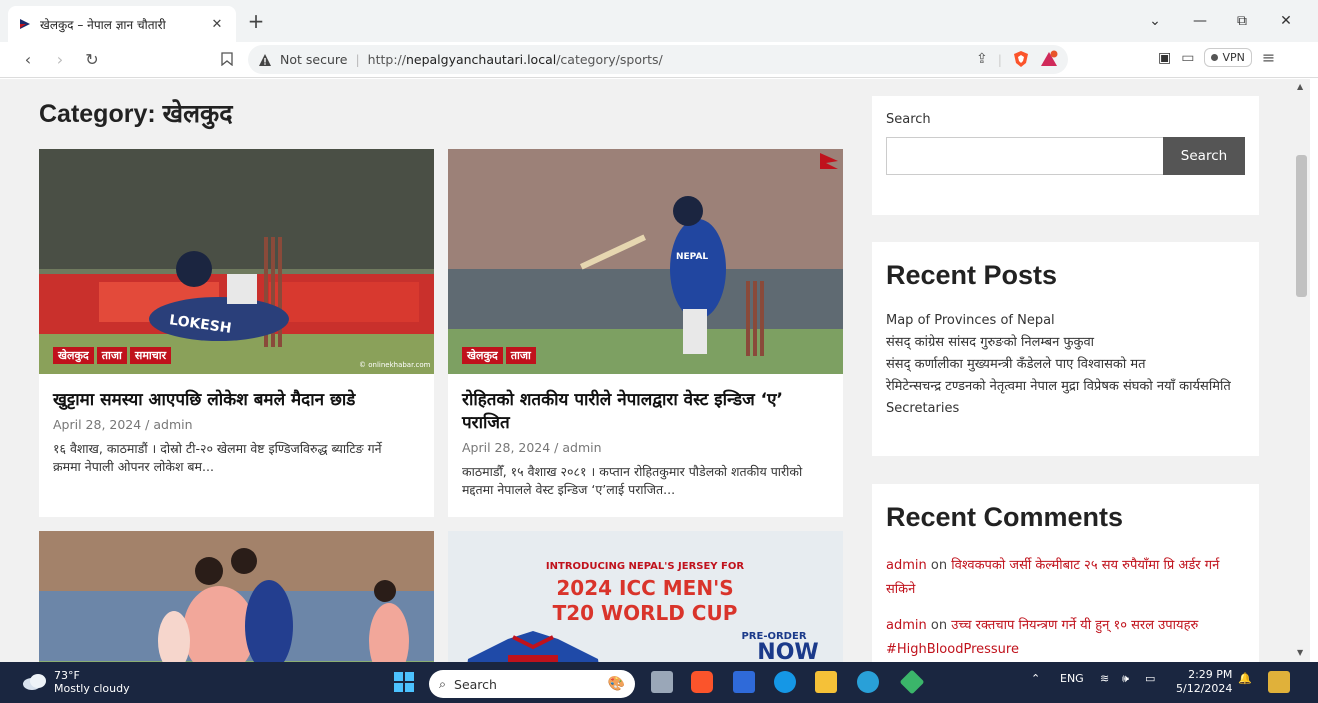  Describe the element at coordinates (1104, 678) in the screenshot. I see `wifi-icon: ≋` at that location.